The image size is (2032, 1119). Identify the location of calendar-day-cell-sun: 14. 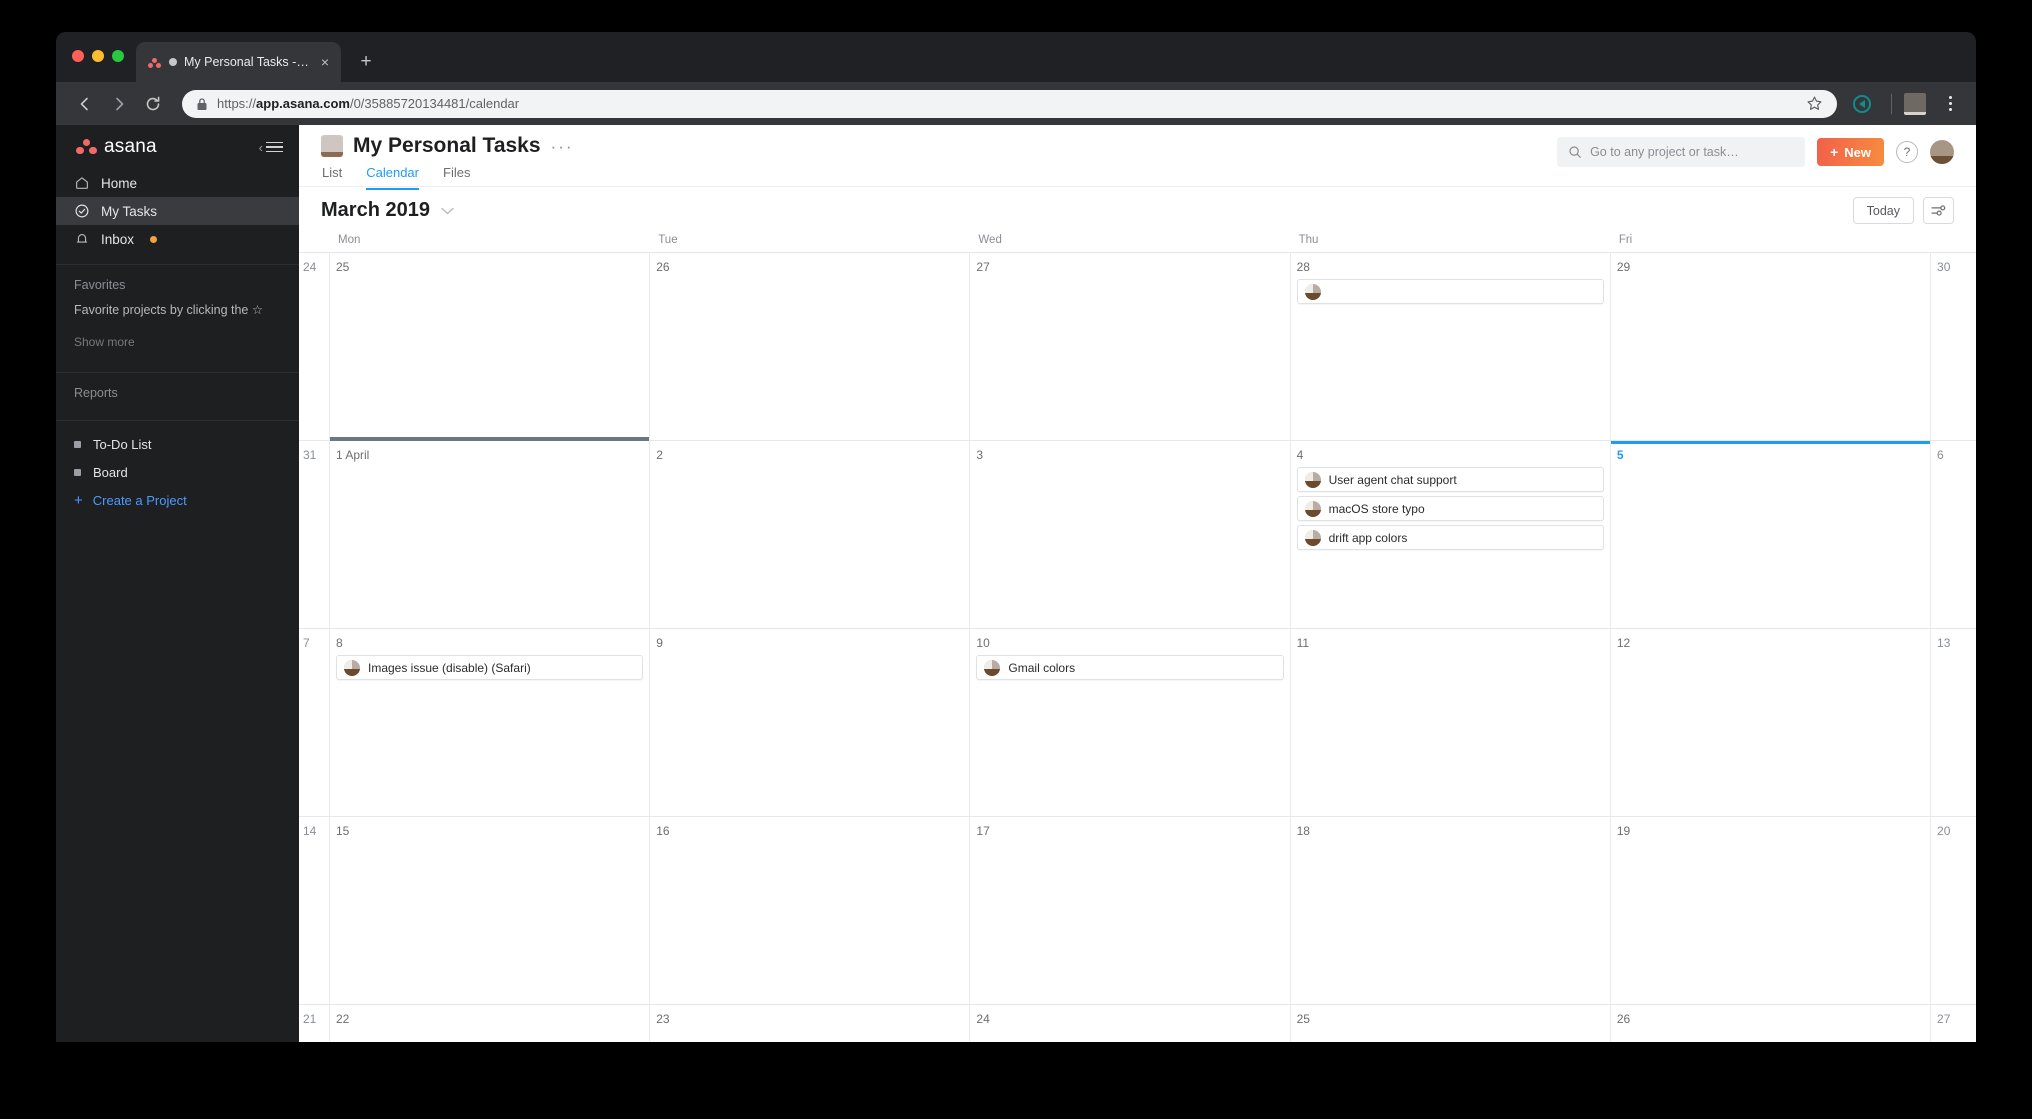
(314, 910).